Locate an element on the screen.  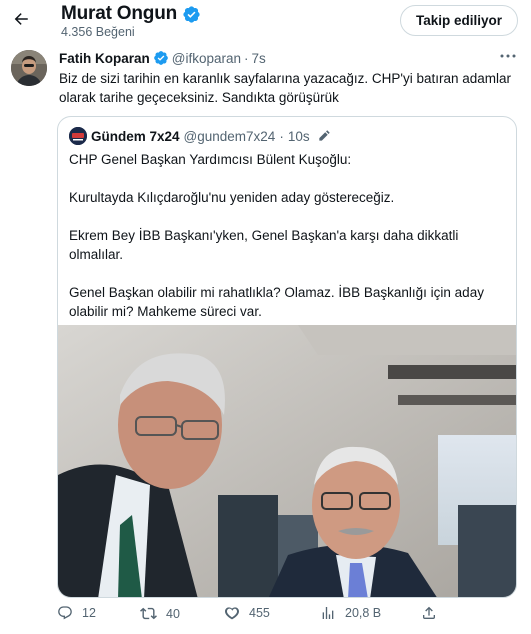
retweet-icon is located at coordinates (148, 613).